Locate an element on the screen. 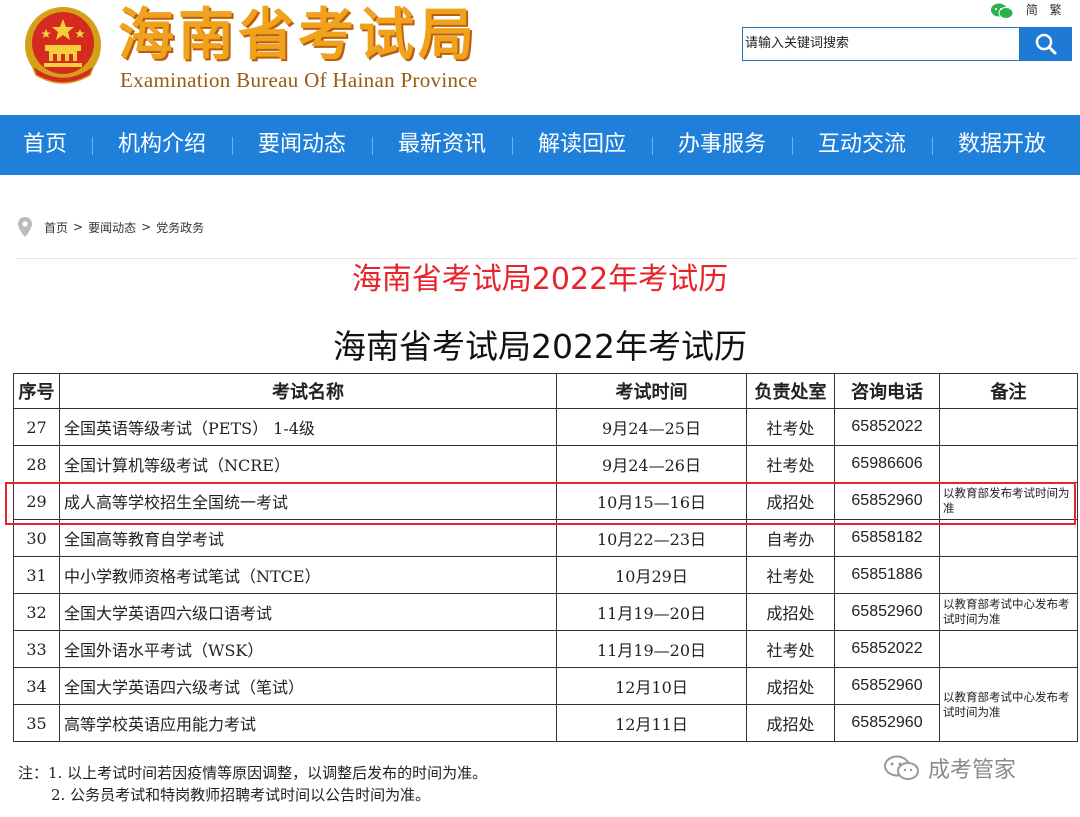 This screenshot has height=817, width=1080. breadcrumb-home: 首页 is located at coordinates (56, 227).